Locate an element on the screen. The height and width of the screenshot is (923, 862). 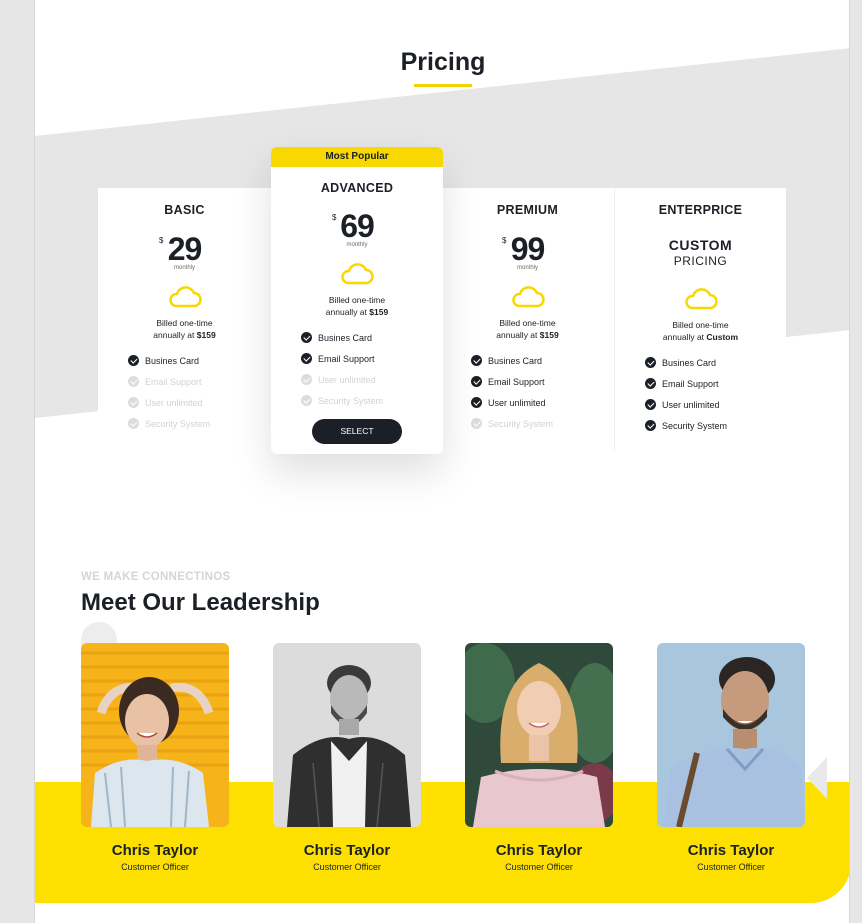
custom-pricing: CUSTOM PRICING is located at coordinates (700, 256).